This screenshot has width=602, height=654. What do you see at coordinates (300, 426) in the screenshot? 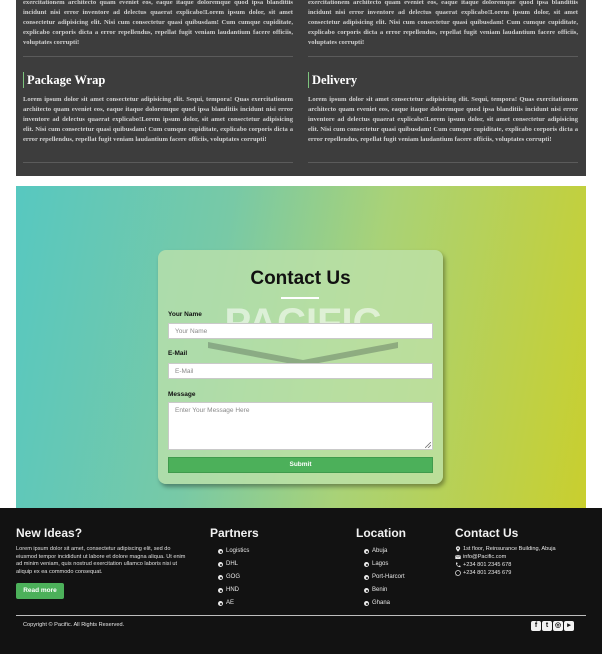
I see `message-textarea: Enter Your Message Here` at bounding box center [300, 426].